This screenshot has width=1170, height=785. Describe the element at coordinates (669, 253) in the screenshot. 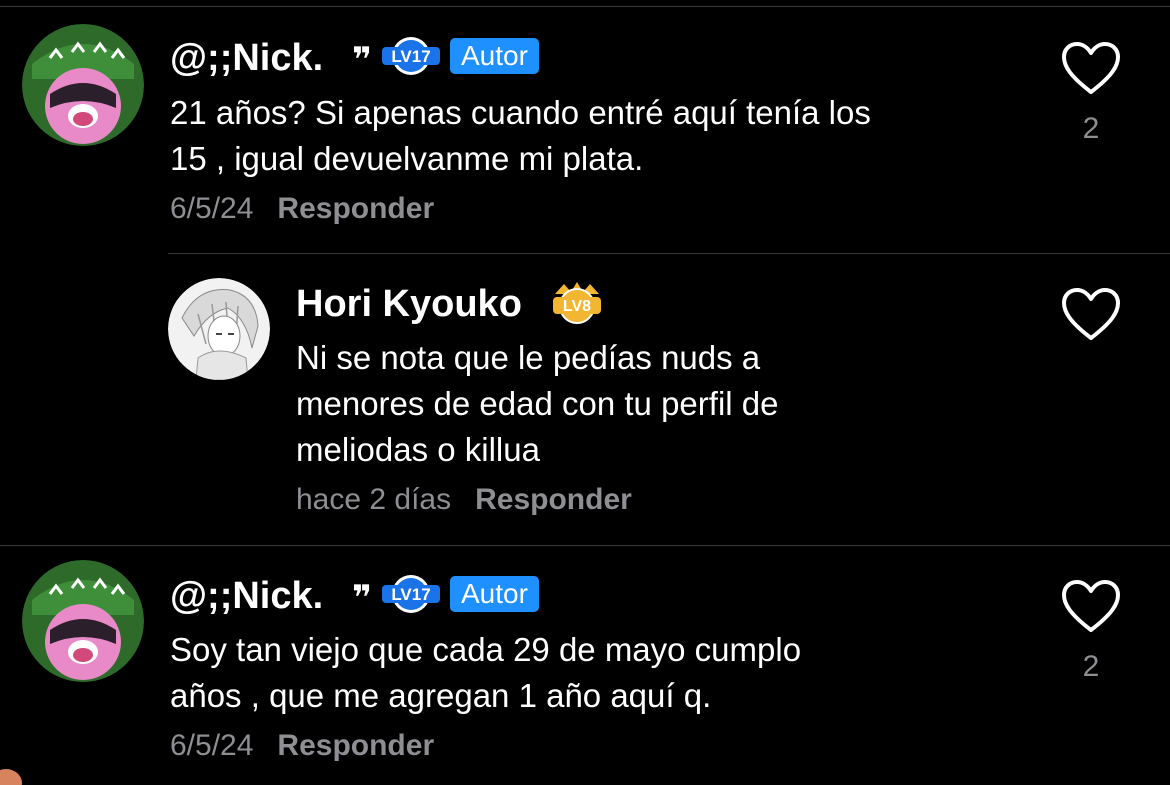

I see `reply-divider` at that location.